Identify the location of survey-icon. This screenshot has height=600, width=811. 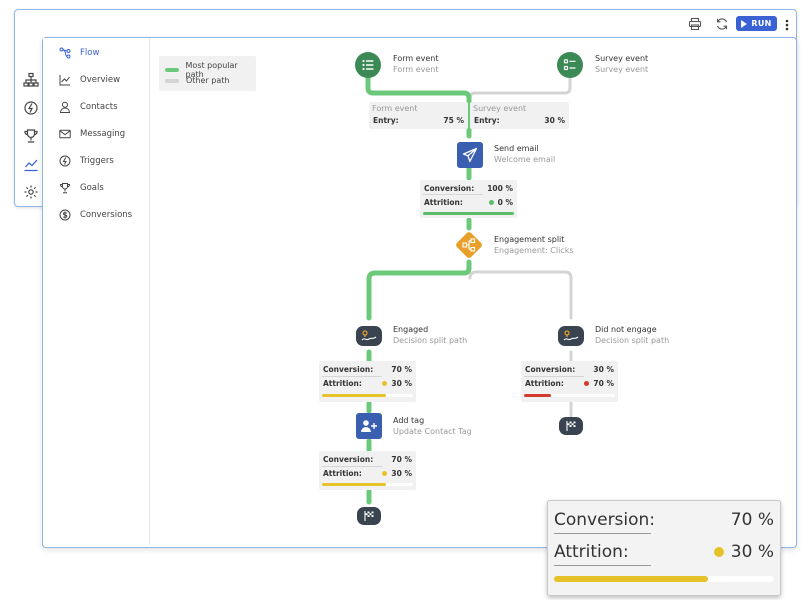
(569, 65).